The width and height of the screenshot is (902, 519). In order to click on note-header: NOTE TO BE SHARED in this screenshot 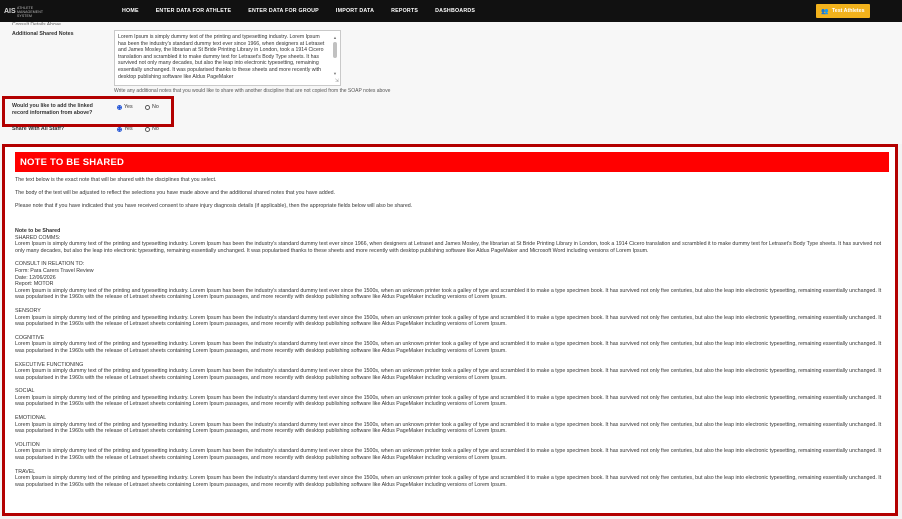, I will do `click(452, 162)`.